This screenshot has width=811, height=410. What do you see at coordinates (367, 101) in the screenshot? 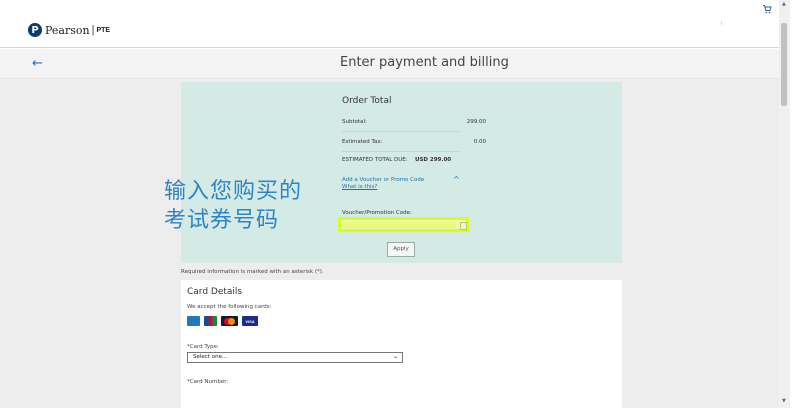
I see `order-total-title: Order Total` at bounding box center [367, 101].